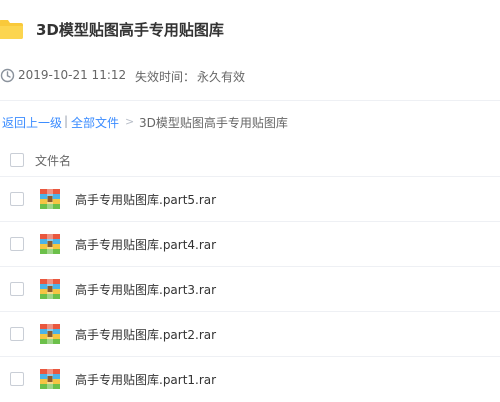 The width and height of the screenshot is (500, 402). I want to click on file-row: 高手专用贴图库.part5.rar, so click(250, 199).